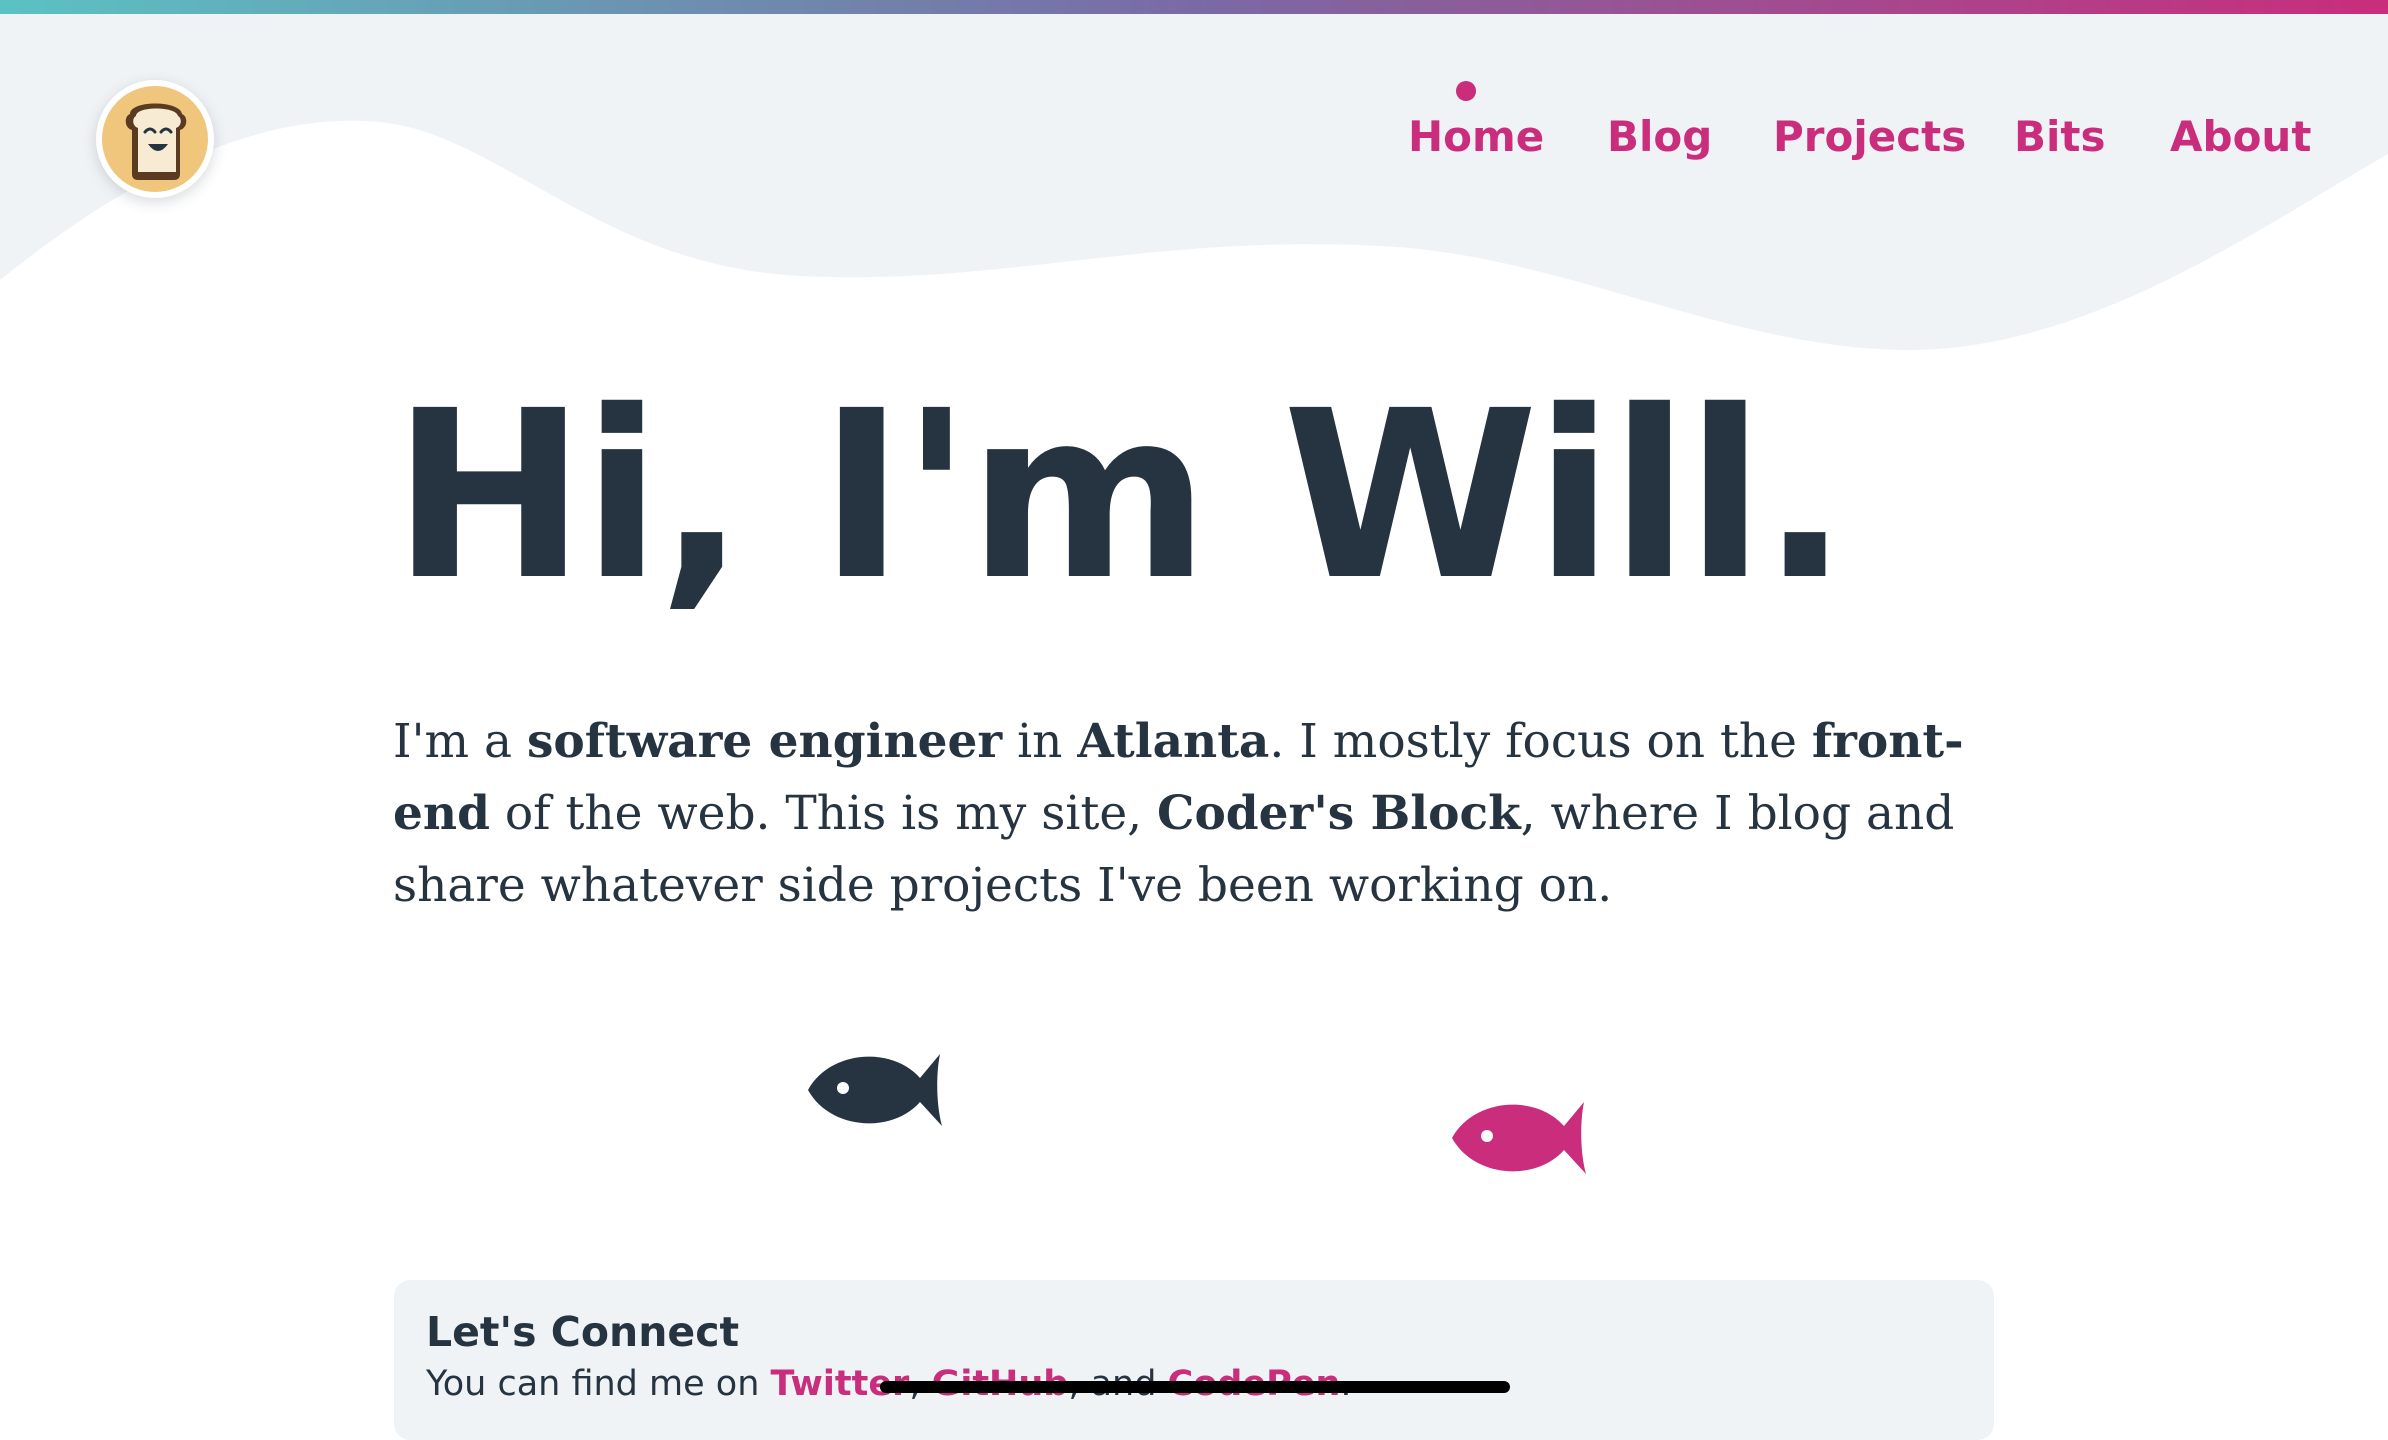 This screenshot has width=2388, height=1440. I want to click on site-logo-toast-icon, so click(155, 139).